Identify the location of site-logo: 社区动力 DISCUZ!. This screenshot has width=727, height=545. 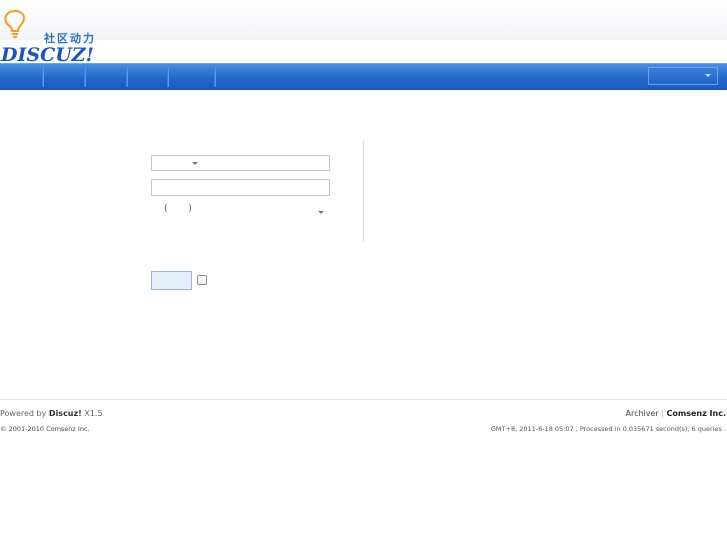
(55, 36).